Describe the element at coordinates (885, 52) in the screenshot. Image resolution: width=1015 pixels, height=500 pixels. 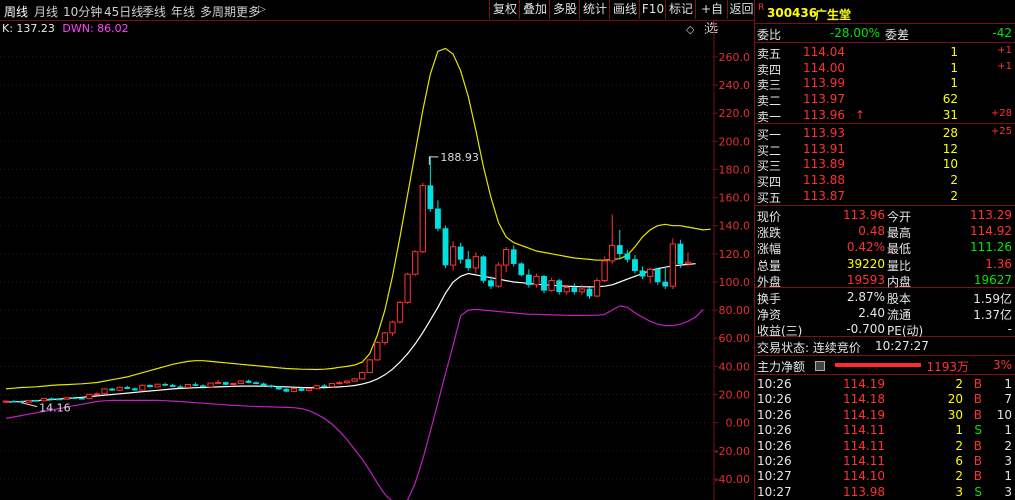
I see `ask-row: 卖五 114.04 1 +1` at that location.